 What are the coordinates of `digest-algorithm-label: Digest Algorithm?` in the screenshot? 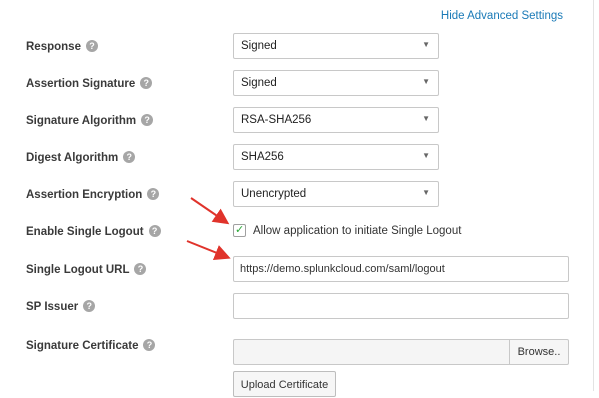 It's located at (81, 157).